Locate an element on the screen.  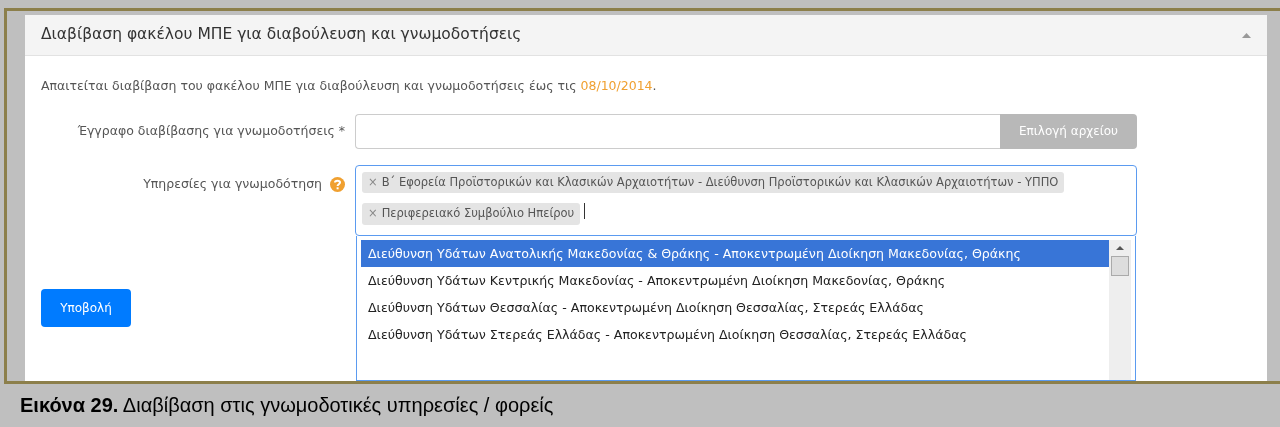
scrollbar-thumb is located at coordinates (1120, 265).